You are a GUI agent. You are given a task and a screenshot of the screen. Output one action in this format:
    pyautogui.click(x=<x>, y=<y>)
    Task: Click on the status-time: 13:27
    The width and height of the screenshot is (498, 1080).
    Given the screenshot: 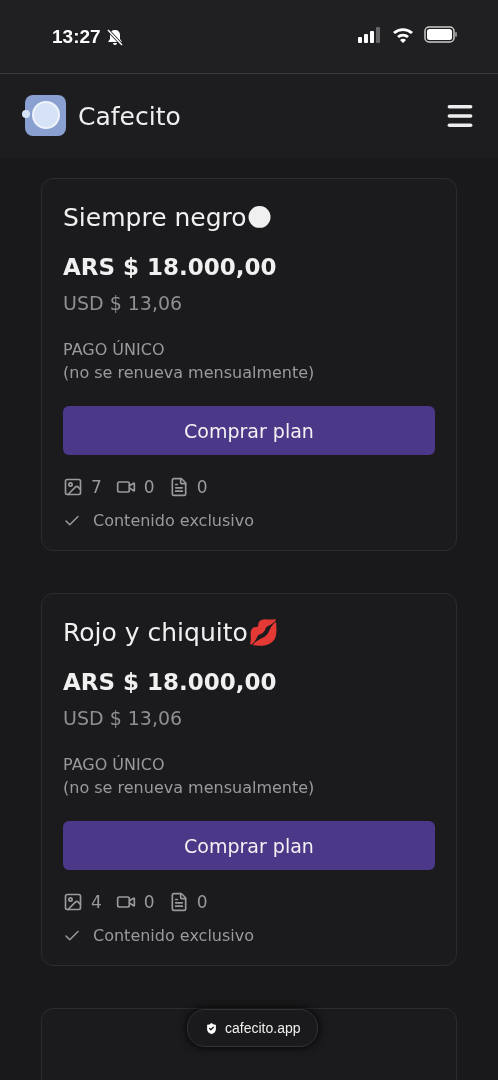 What is the action you would take?
    pyautogui.click(x=87, y=37)
    